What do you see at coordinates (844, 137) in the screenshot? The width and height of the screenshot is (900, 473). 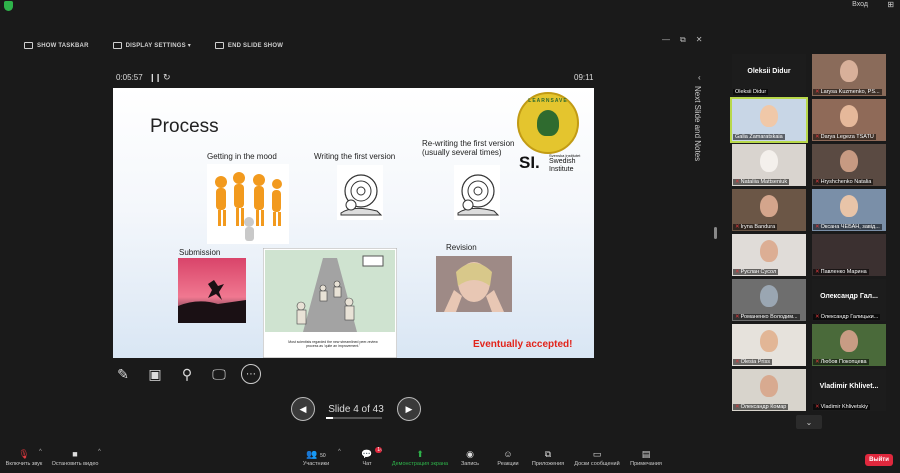 I see `participant-name-caption: ✕Darya Legeza TSATU` at bounding box center [844, 137].